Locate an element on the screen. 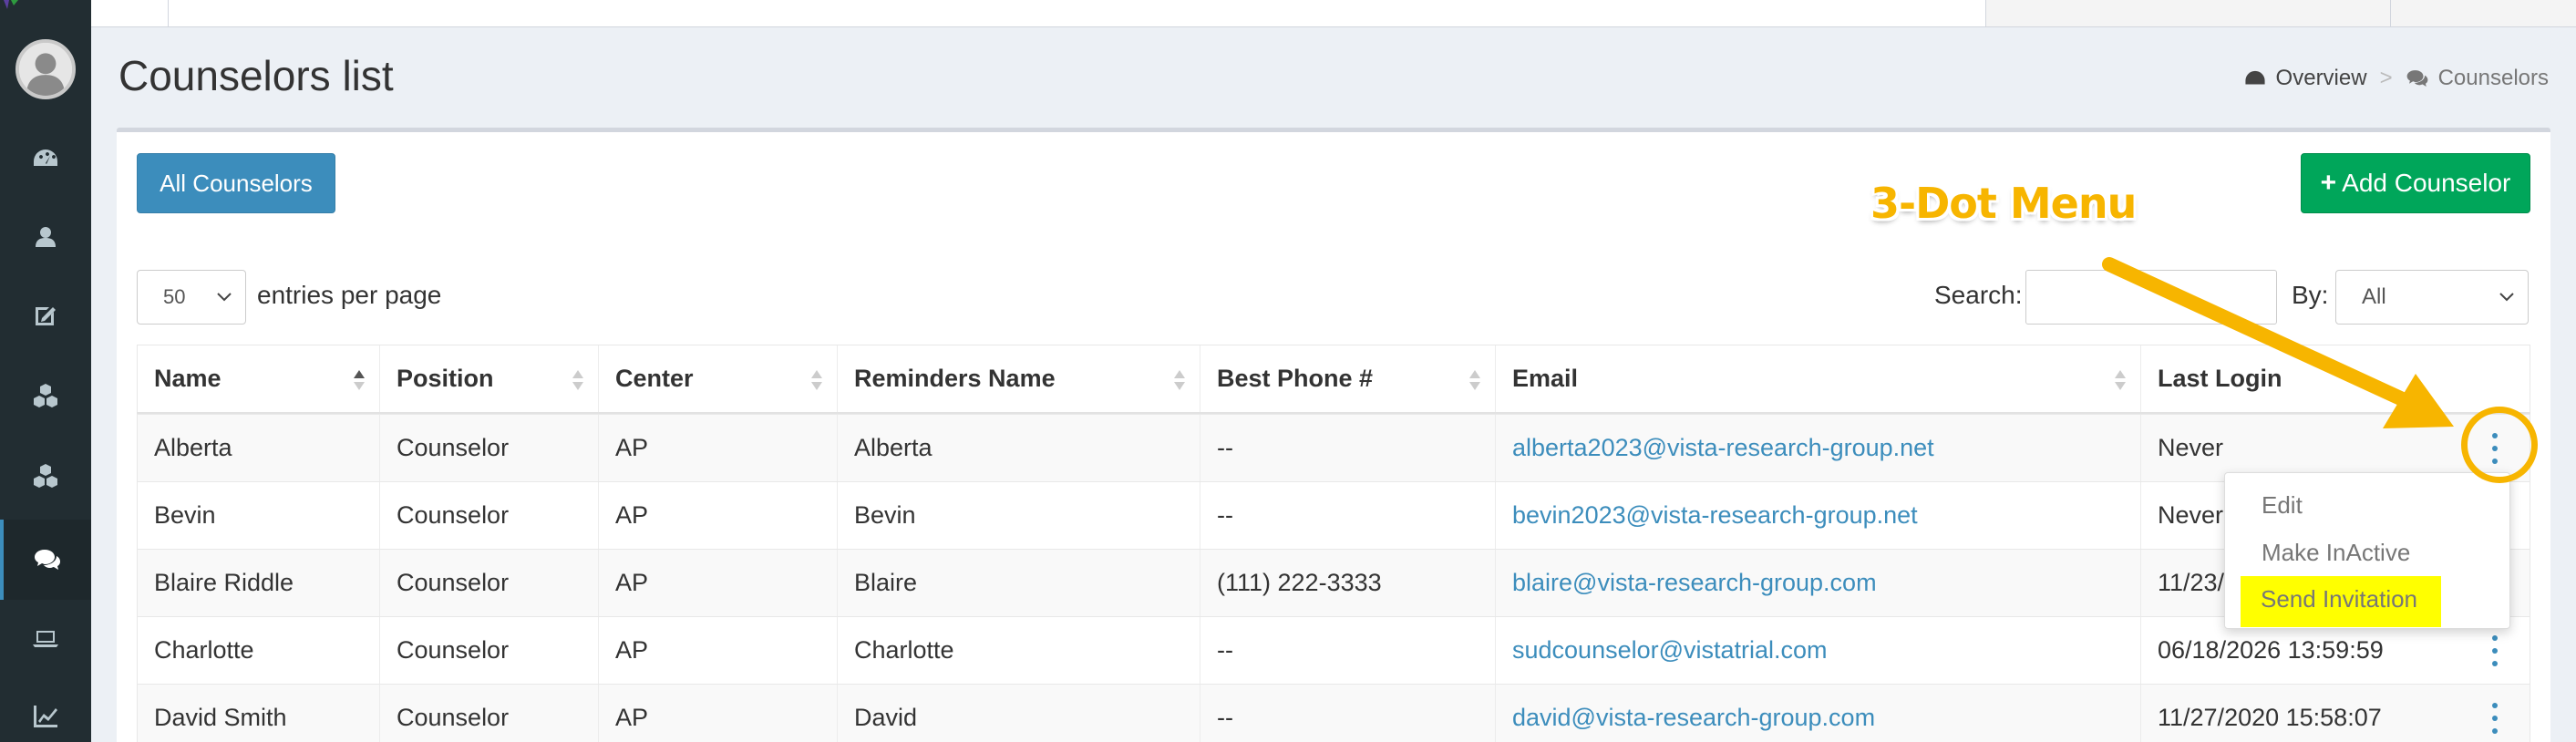 The width and height of the screenshot is (2576, 742). sidebar-item-counselors is located at coordinates (45, 560).